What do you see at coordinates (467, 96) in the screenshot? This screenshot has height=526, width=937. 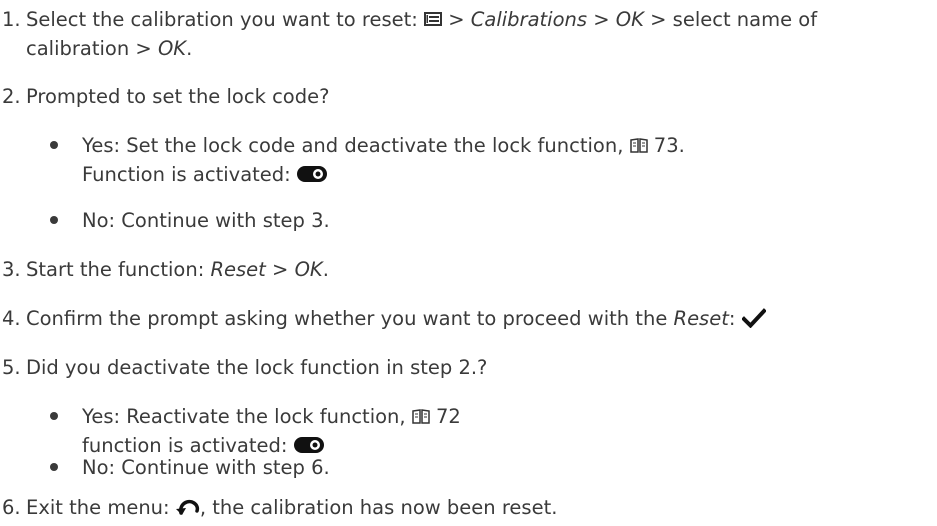 I see `step-2: 2. Prompted to set the lock code?` at bounding box center [467, 96].